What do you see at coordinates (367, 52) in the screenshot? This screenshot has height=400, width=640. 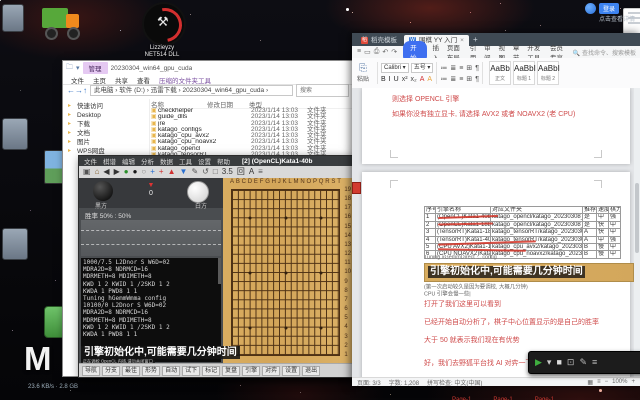 I see `save-icon: ▭` at bounding box center [367, 52].